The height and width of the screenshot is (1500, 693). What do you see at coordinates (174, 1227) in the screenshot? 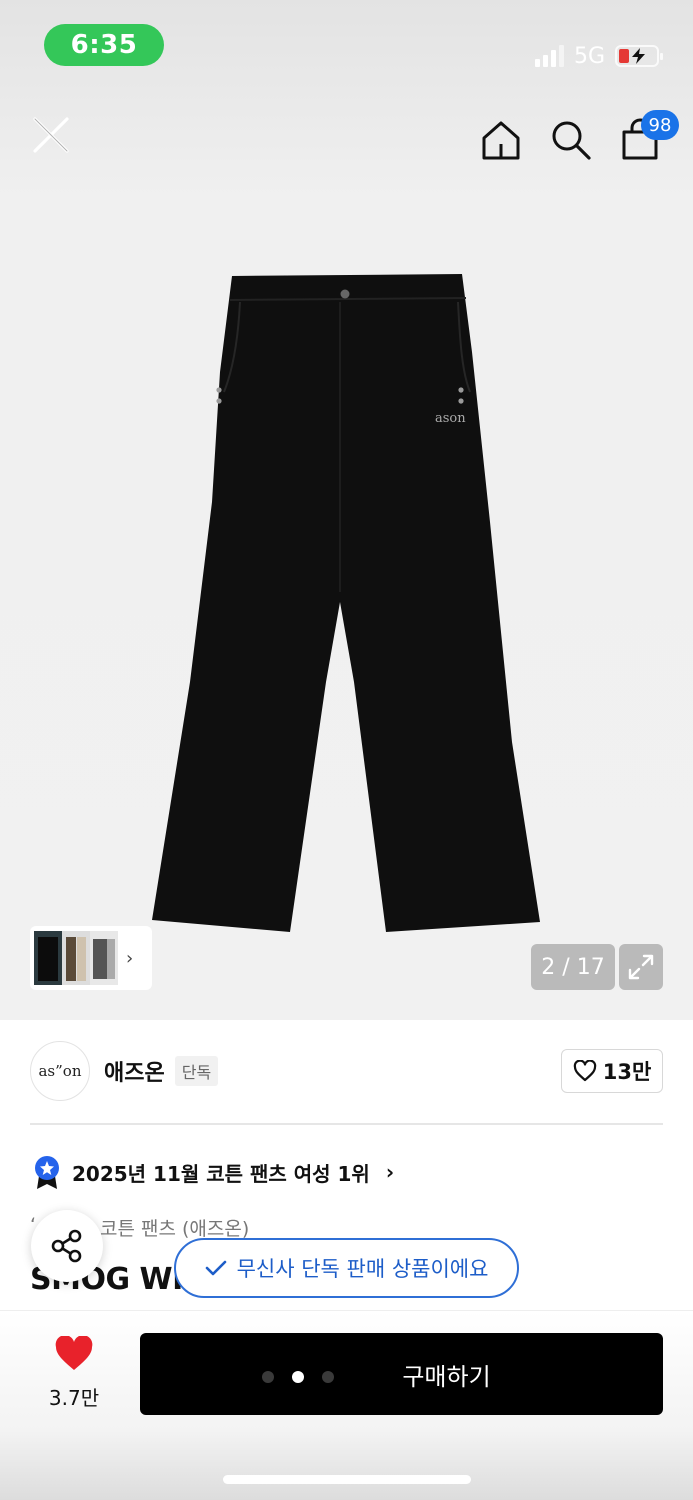
I see `category-breadcrumb: 코튼 팬츠 (애즈온)` at bounding box center [174, 1227].